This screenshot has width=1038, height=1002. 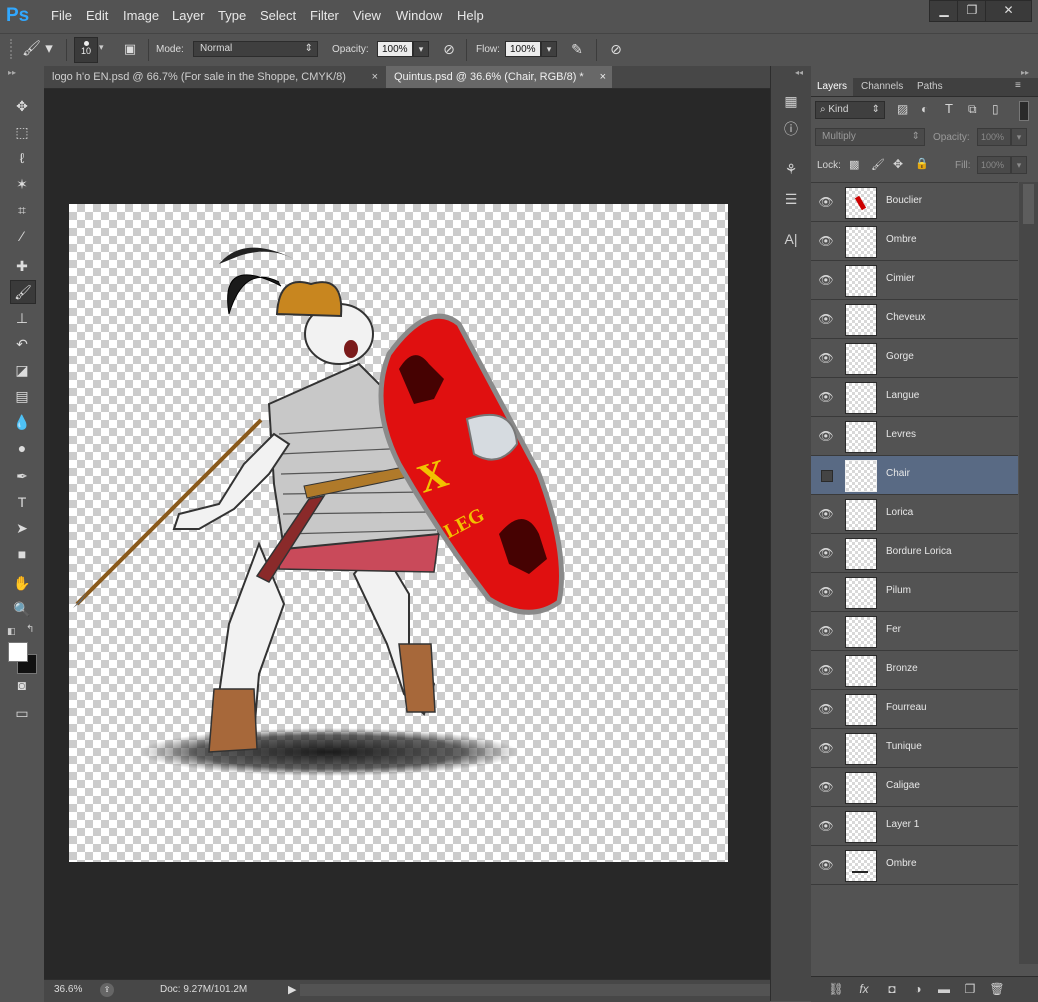 I want to click on info-panel-icon: ⓘ, so click(x=791, y=129).